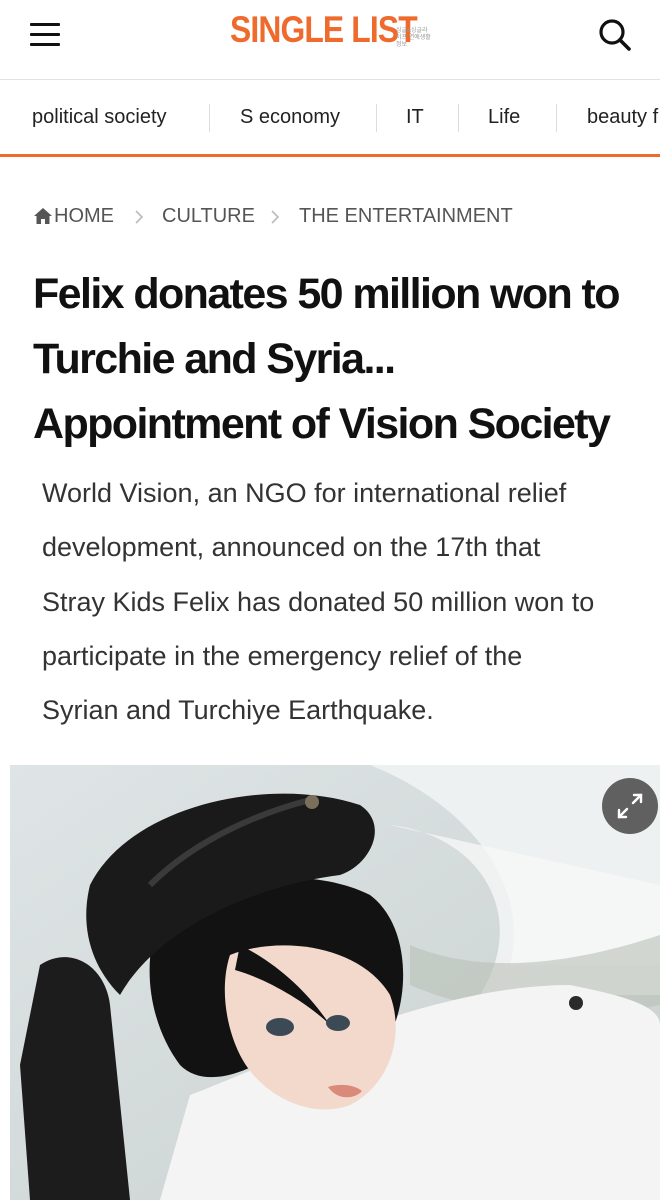 Image resolution: width=660 pixels, height=1200 pixels. What do you see at coordinates (413, 38) in the screenshot?
I see `logo-subtext: 싱글&싱글라이프 연예생활정보` at bounding box center [413, 38].